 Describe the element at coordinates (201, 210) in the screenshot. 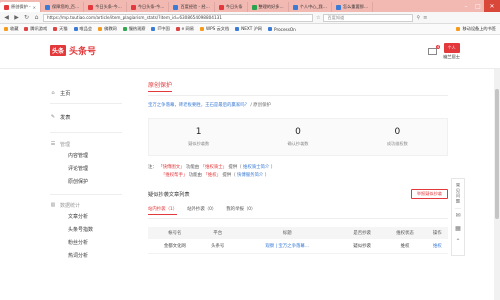

I see `tab-external: 站外抄袭（0）` at that location.